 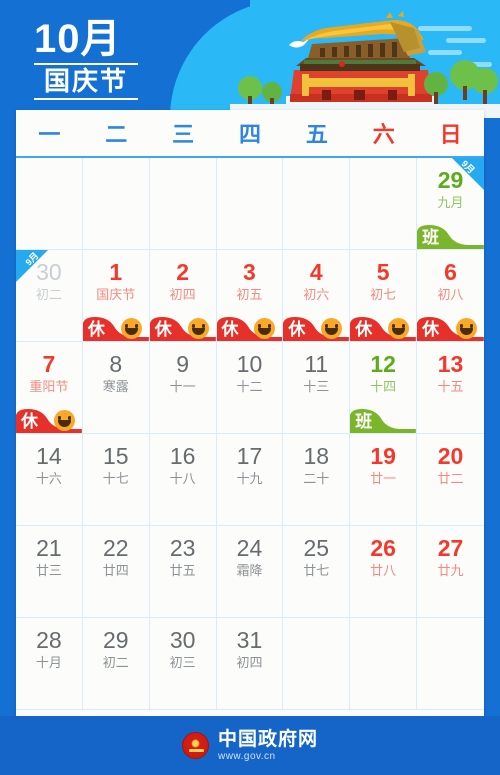 I want to click on day-number: 11, so click(x=316, y=364).